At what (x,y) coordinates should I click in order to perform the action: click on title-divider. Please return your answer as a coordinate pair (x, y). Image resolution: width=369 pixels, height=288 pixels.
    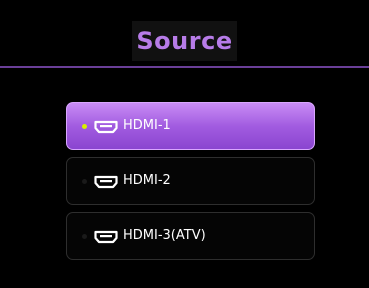
    Looking at the image, I should click on (184, 67).